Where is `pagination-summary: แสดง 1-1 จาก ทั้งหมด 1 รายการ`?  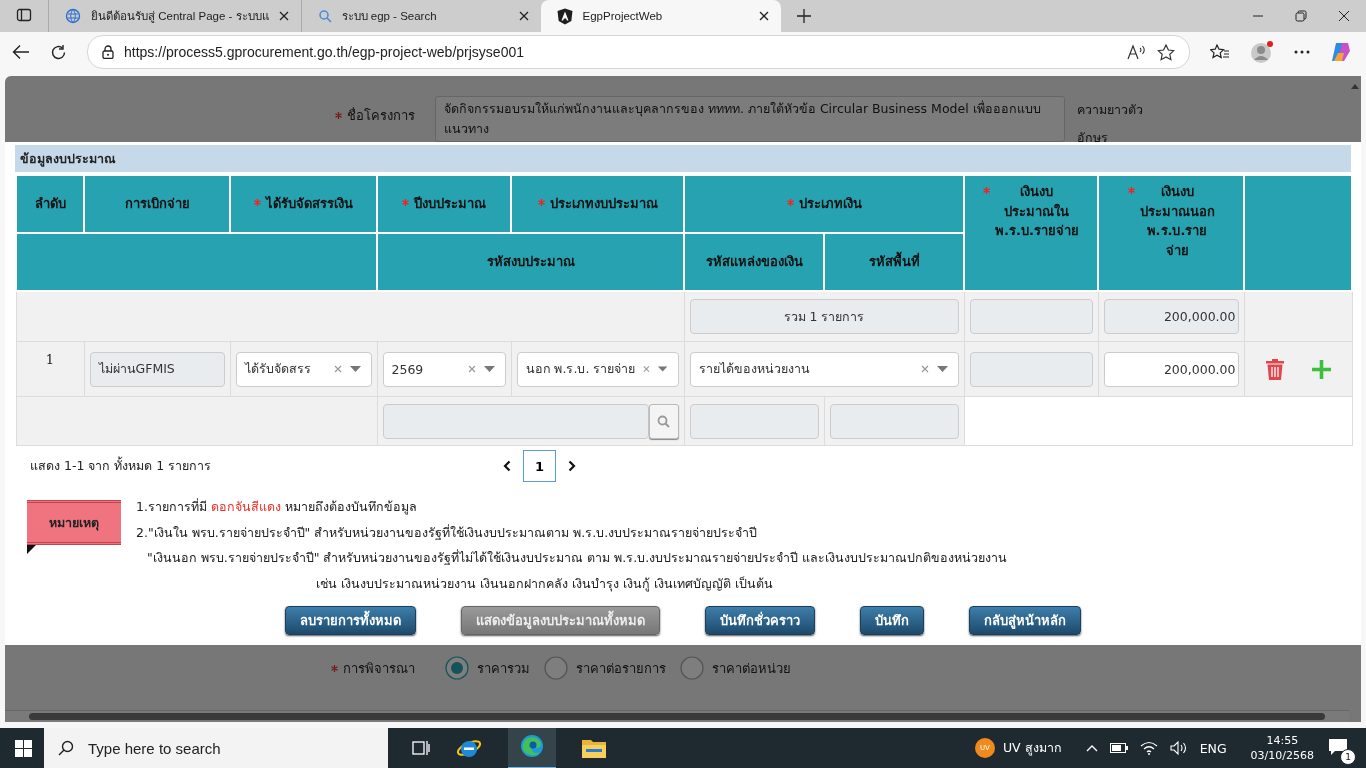 pagination-summary: แสดง 1-1 จาก ทั้งหมด 1 รายการ is located at coordinates (121, 465).